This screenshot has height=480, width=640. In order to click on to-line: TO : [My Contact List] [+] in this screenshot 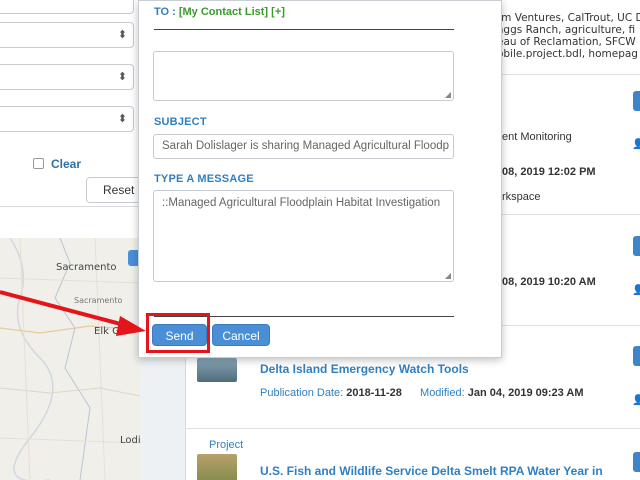, I will do `click(219, 12)`.